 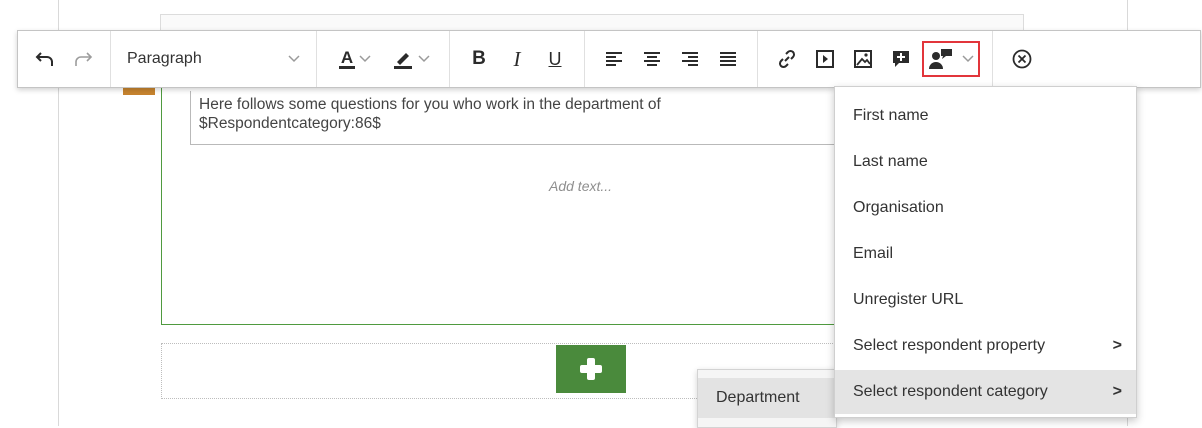 I want to click on dropdown-item-label: Unregister URL, so click(x=908, y=299).